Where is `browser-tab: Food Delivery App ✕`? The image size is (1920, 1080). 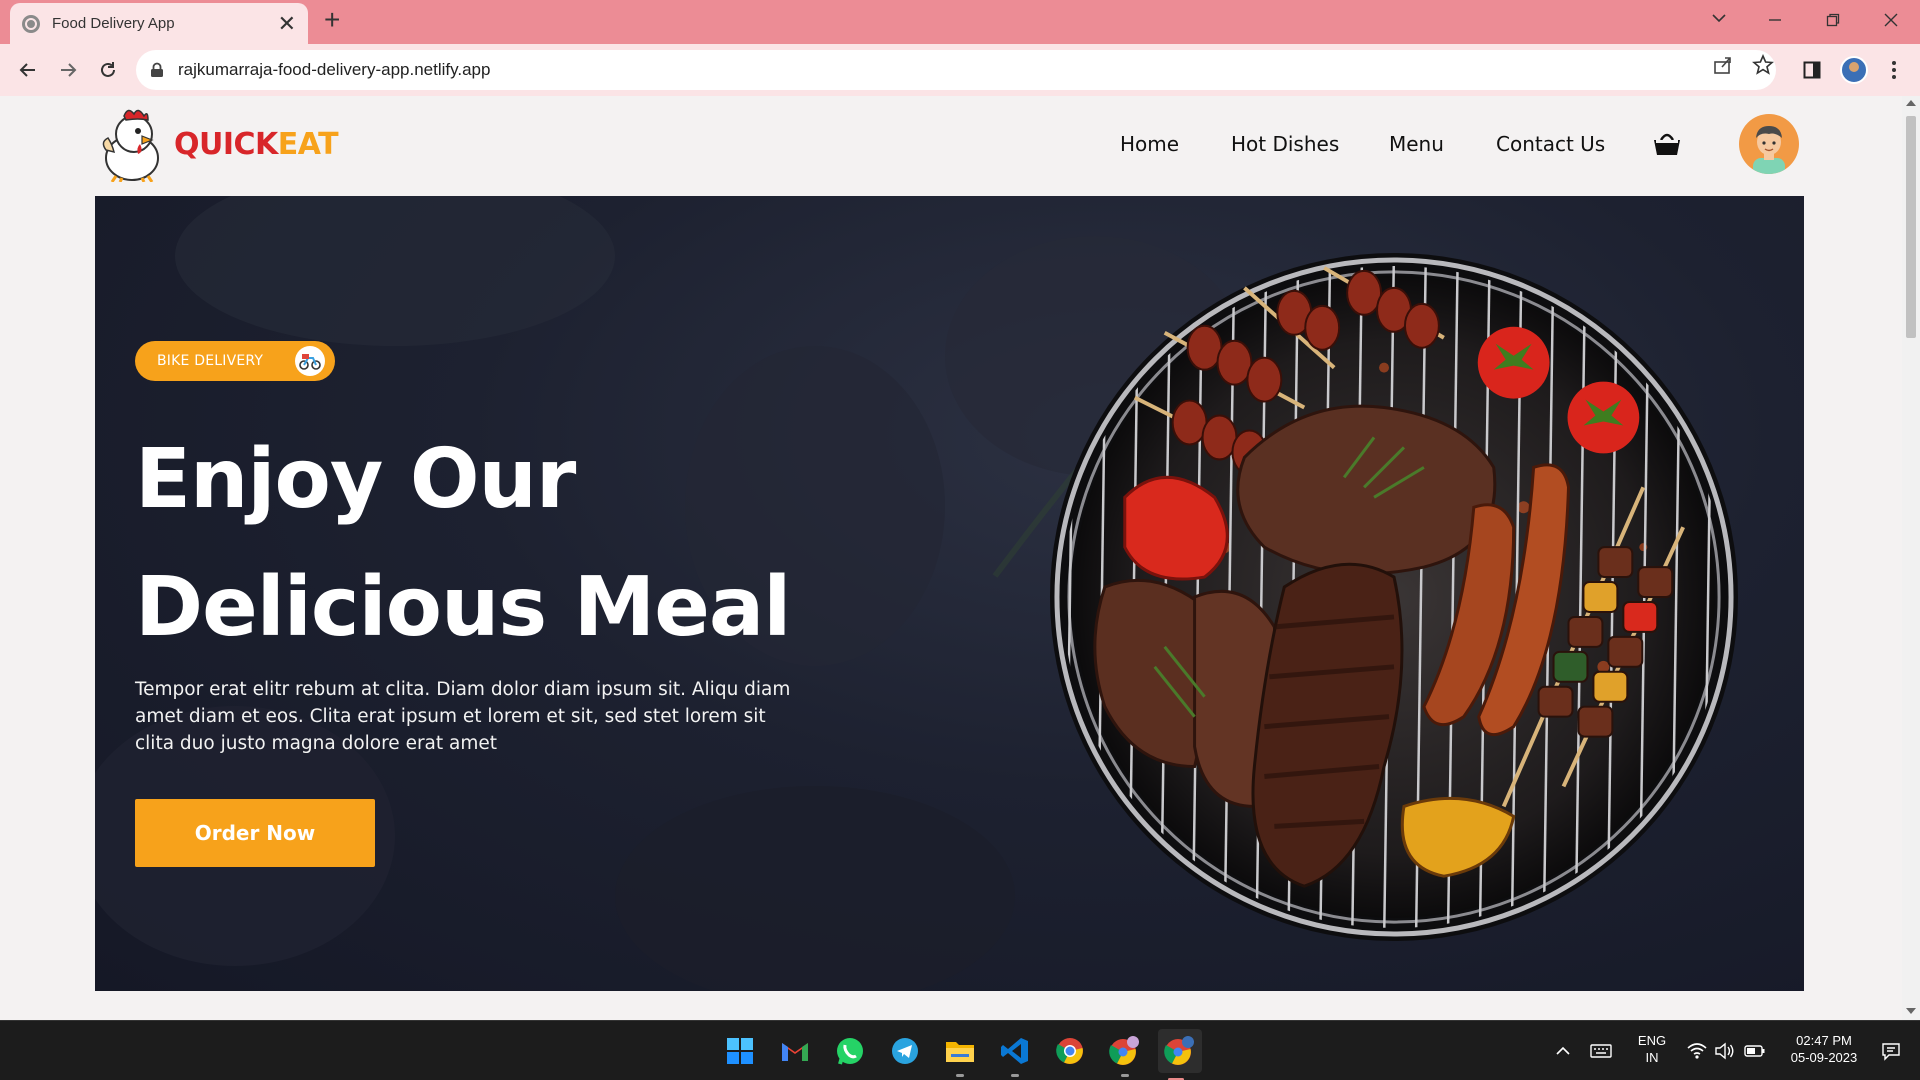
browser-tab: Food Delivery App ✕ is located at coordinates (159, 23).